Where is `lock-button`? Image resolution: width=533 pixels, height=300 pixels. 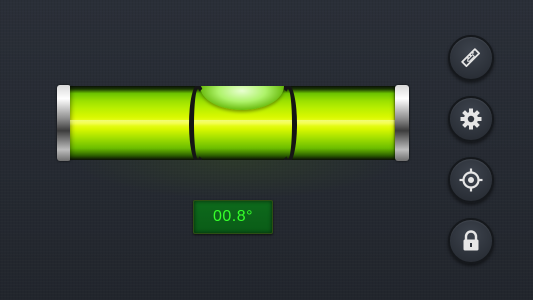
lock-button is located at coordinates (471, 241).